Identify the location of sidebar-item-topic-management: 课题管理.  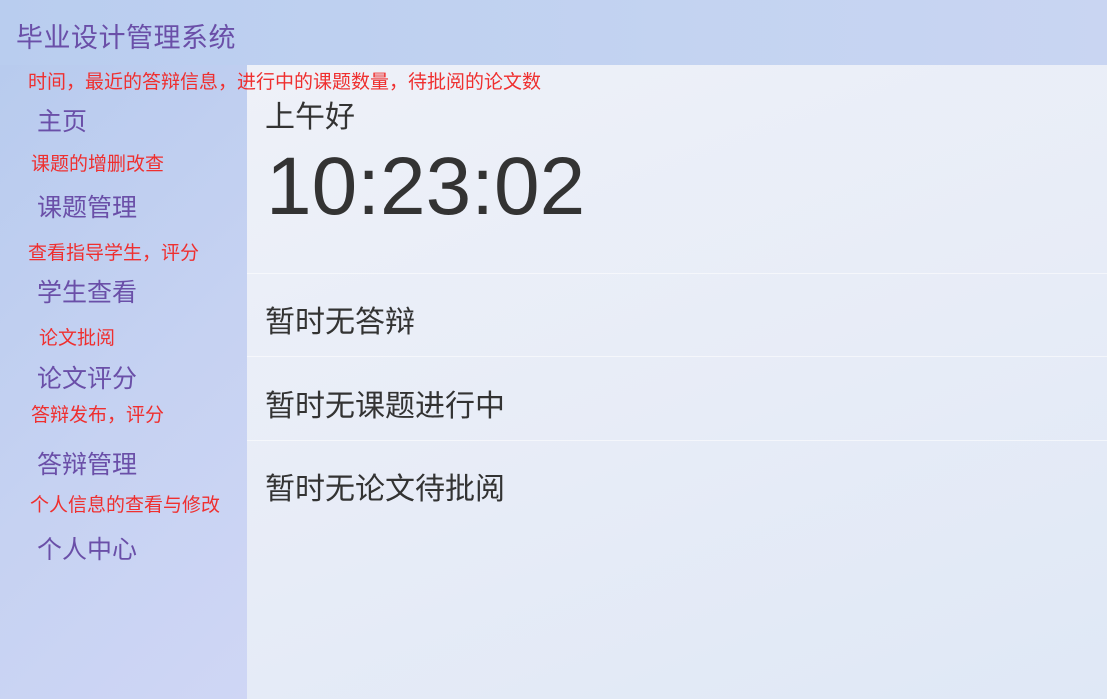
(87, 206).